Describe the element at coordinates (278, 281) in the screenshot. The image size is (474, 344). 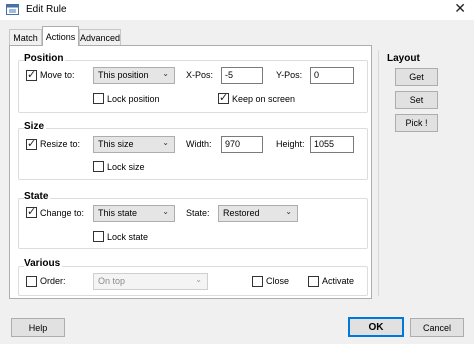
I see `close-label: Close` at that location.